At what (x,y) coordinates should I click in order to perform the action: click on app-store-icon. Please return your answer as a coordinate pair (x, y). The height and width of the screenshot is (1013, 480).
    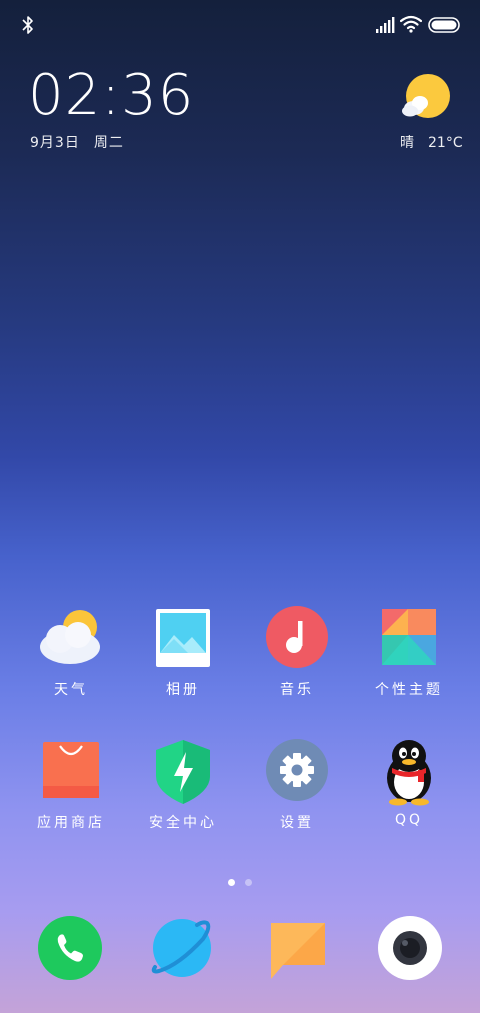
    Looking at the image, I should click on (71, 770).